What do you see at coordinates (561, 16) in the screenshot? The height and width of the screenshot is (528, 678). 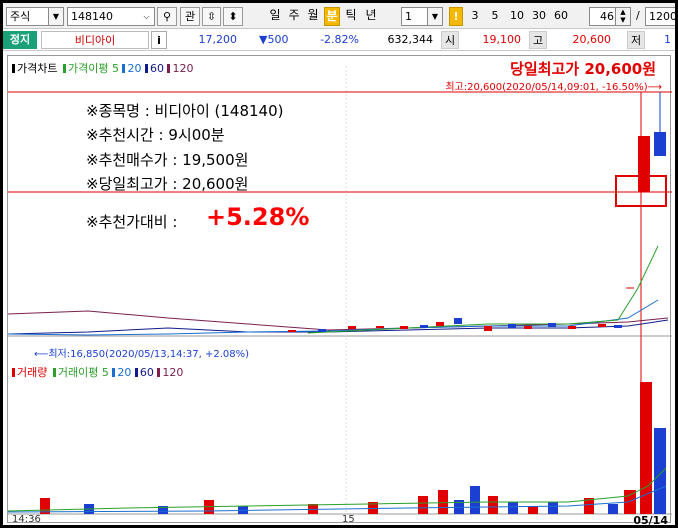 I see `interval-60-button: 60` at bounding box center [561, 16].